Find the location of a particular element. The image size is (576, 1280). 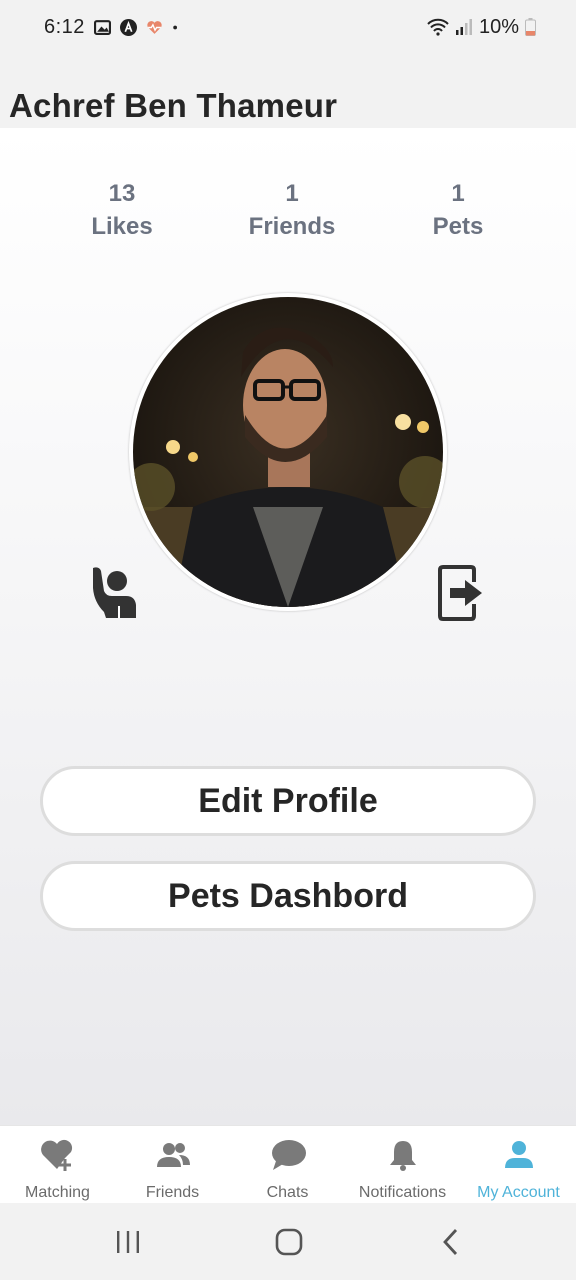

nav-label: Matching is located at coordinates (57, 1192).